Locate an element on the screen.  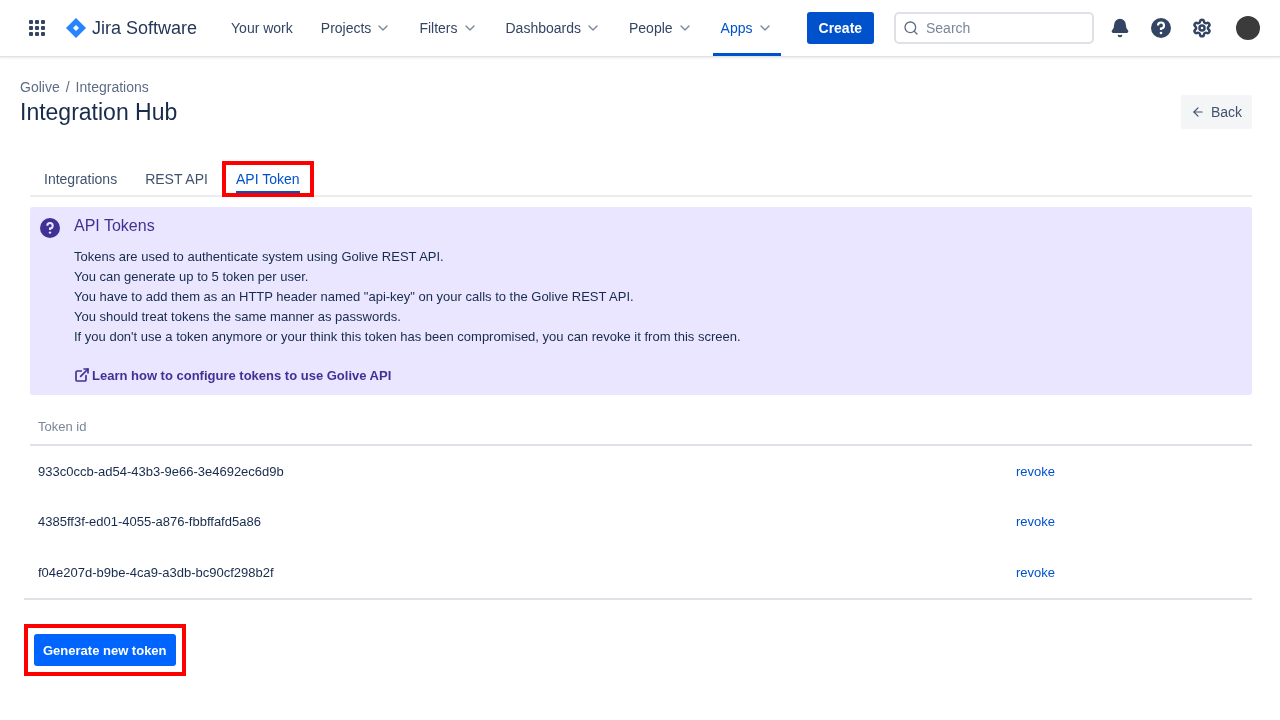
page-title: Integration Hub is located at coordinates (99, 112).